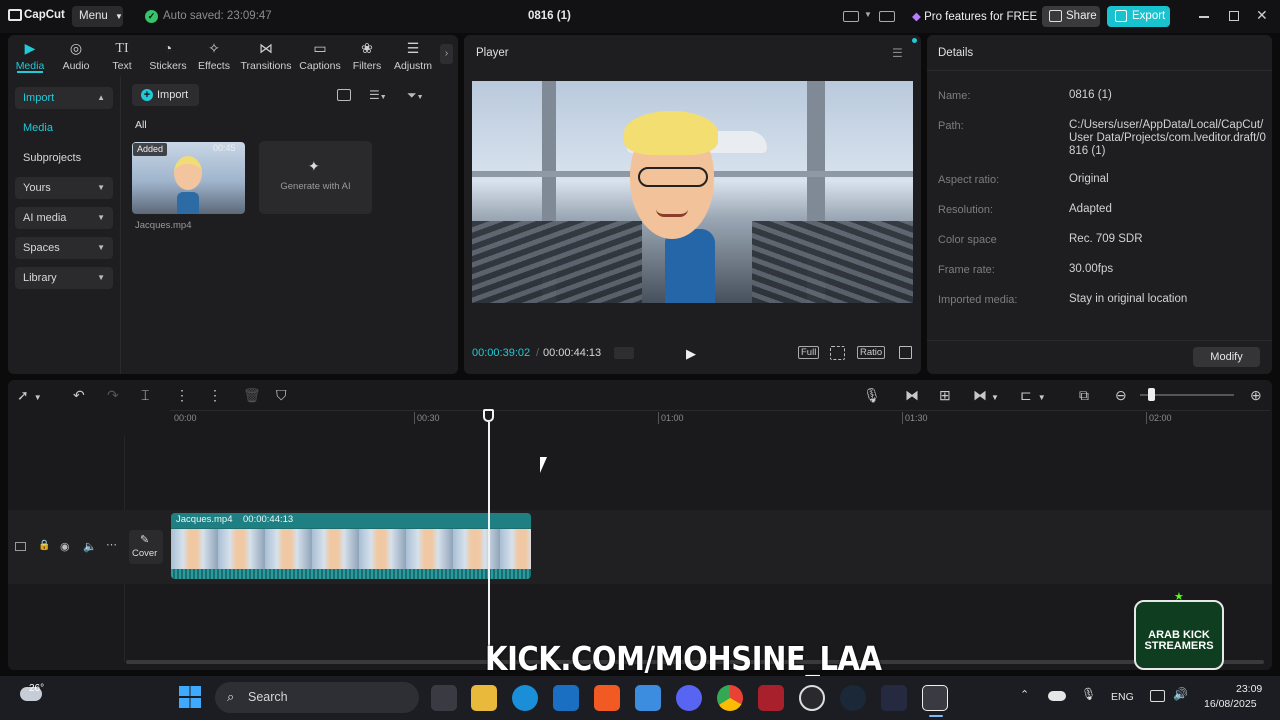 The image size is (1280, 720). What do you see at coordinates (809, 352) in the screenshot?
I see `full-quality-button: Full` at bounding box center [809, 352].